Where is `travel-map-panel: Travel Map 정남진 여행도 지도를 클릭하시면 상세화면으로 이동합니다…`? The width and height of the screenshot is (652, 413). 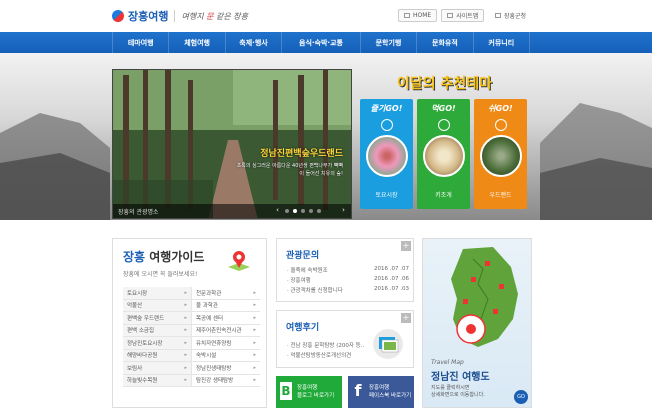
travel-map-panel: Travel Map 정남진 여행도 지도를 클릭하시면 상세화면으로 이동합니다… is located at coordinates (477, 323).